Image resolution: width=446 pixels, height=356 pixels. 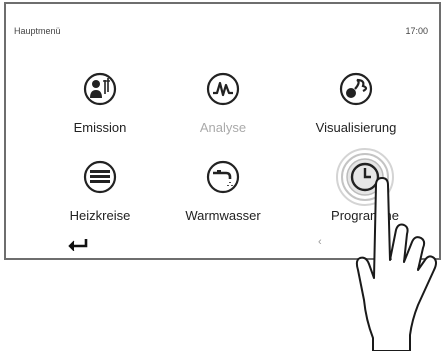 I want to click on tile-emission: Emission, so click(x=100, y=107).